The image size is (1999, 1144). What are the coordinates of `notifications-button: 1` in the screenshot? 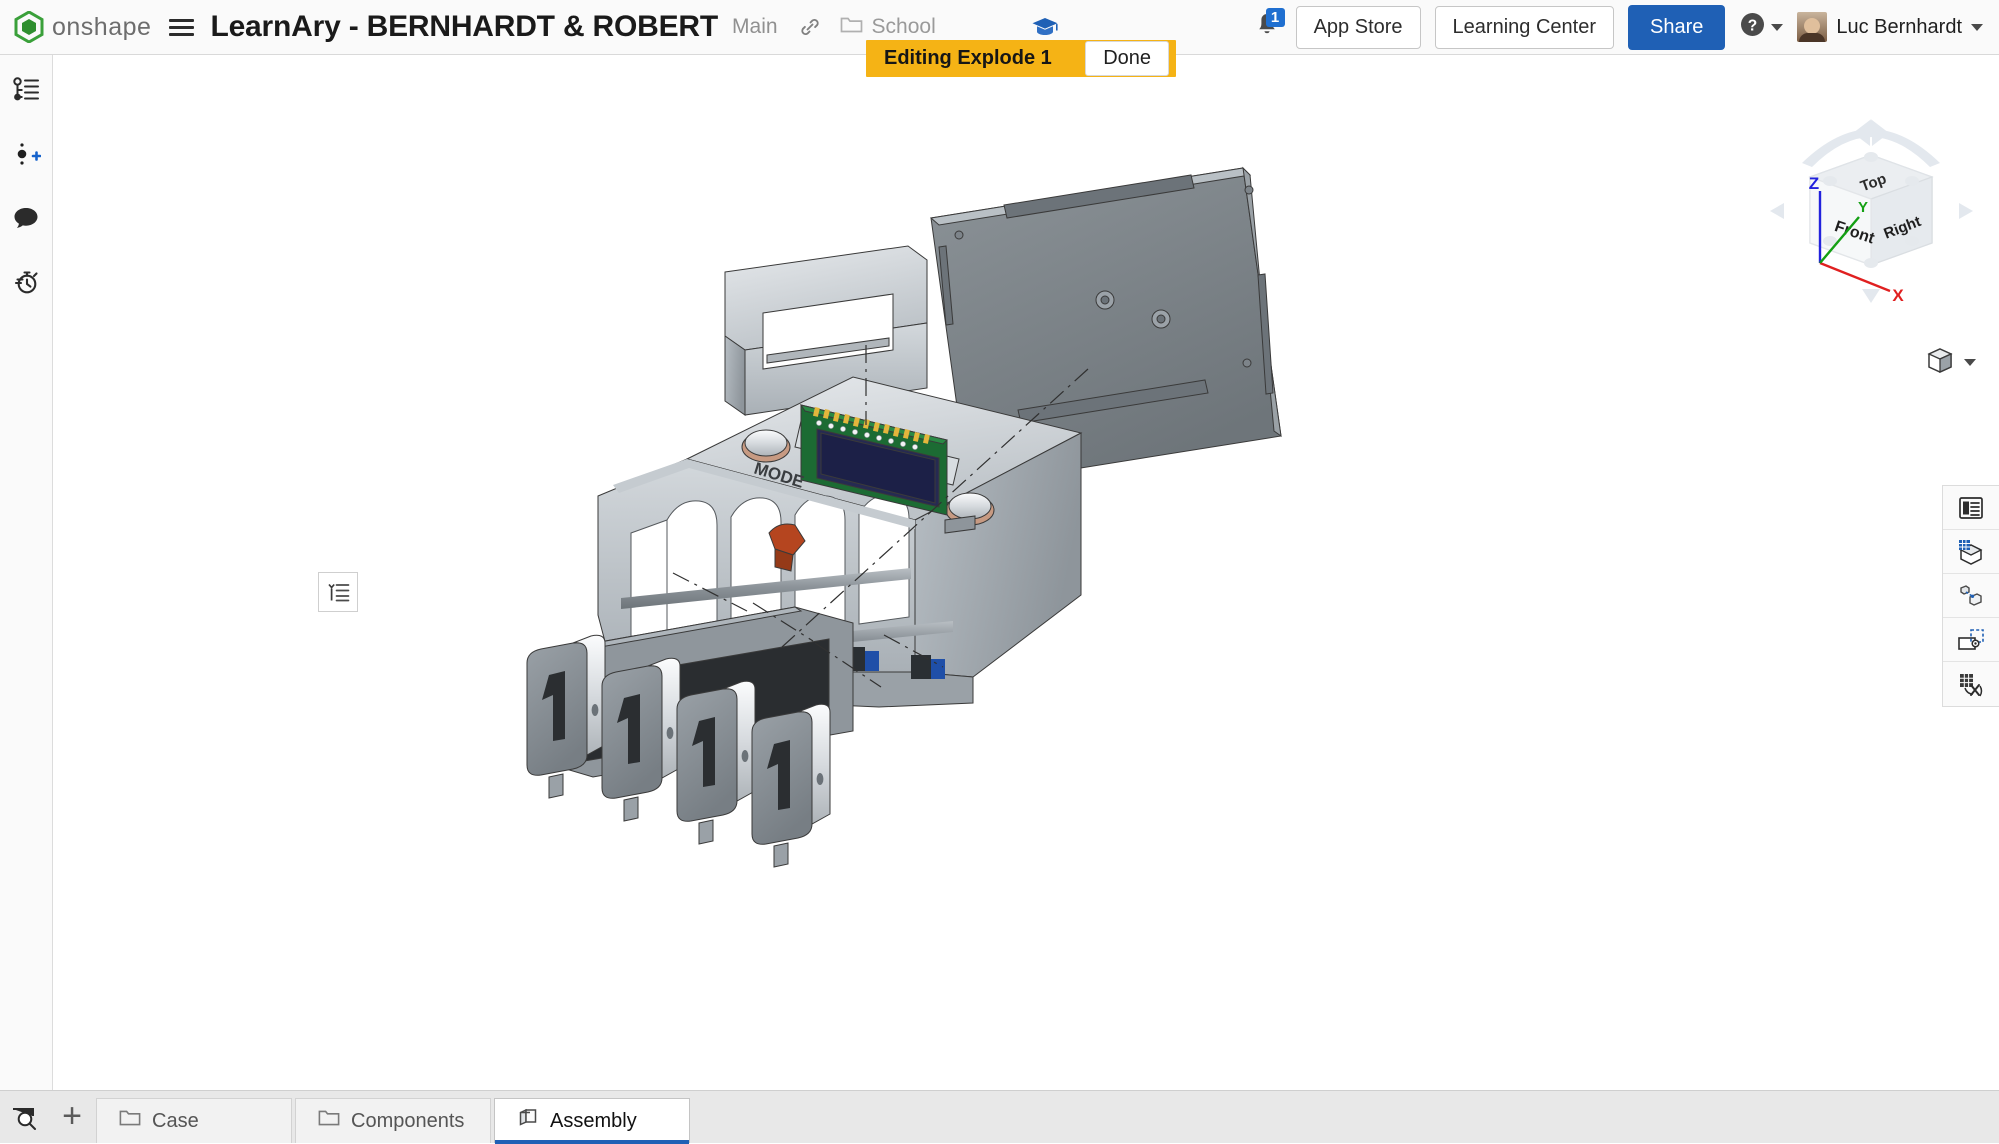 It's located at (1267, 27).